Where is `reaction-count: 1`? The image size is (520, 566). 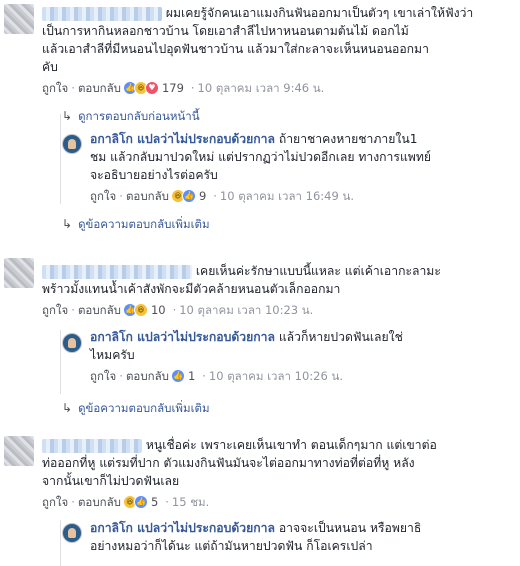
reaction-count: 1 is located at coordinates (191, 376).